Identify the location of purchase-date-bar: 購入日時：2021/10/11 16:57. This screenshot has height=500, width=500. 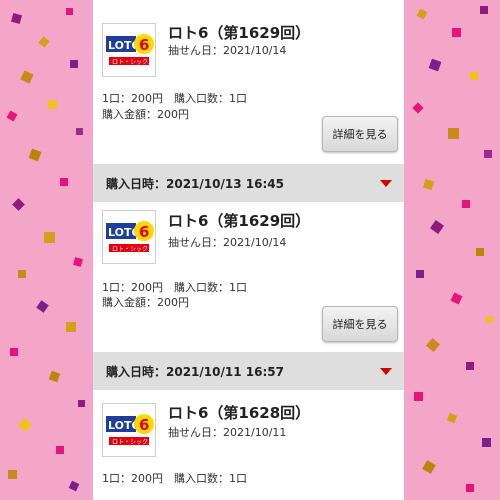
(248, 371).